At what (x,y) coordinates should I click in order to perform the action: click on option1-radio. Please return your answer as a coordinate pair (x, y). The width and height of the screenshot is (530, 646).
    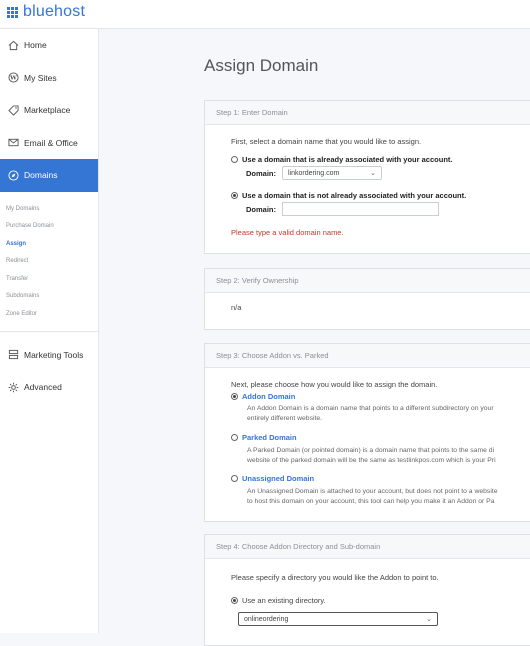
    Looking at the image, I should click on (234, 159).